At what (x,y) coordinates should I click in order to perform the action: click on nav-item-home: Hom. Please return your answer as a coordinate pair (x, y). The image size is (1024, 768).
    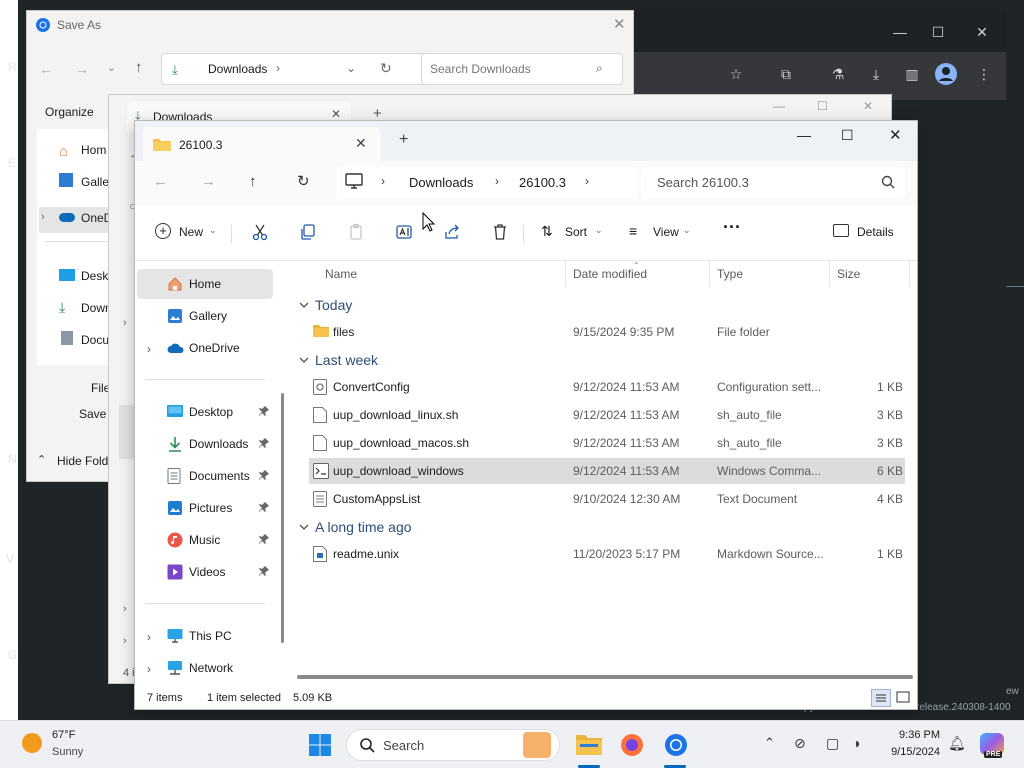
    Looking at the image, I should click on (93, 150).